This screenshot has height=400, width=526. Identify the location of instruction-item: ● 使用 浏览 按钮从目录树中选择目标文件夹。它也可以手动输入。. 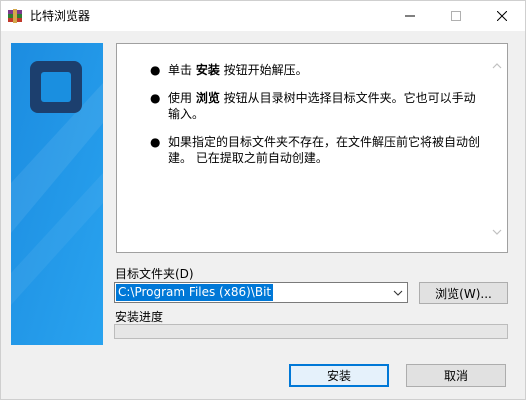
(315, 106).